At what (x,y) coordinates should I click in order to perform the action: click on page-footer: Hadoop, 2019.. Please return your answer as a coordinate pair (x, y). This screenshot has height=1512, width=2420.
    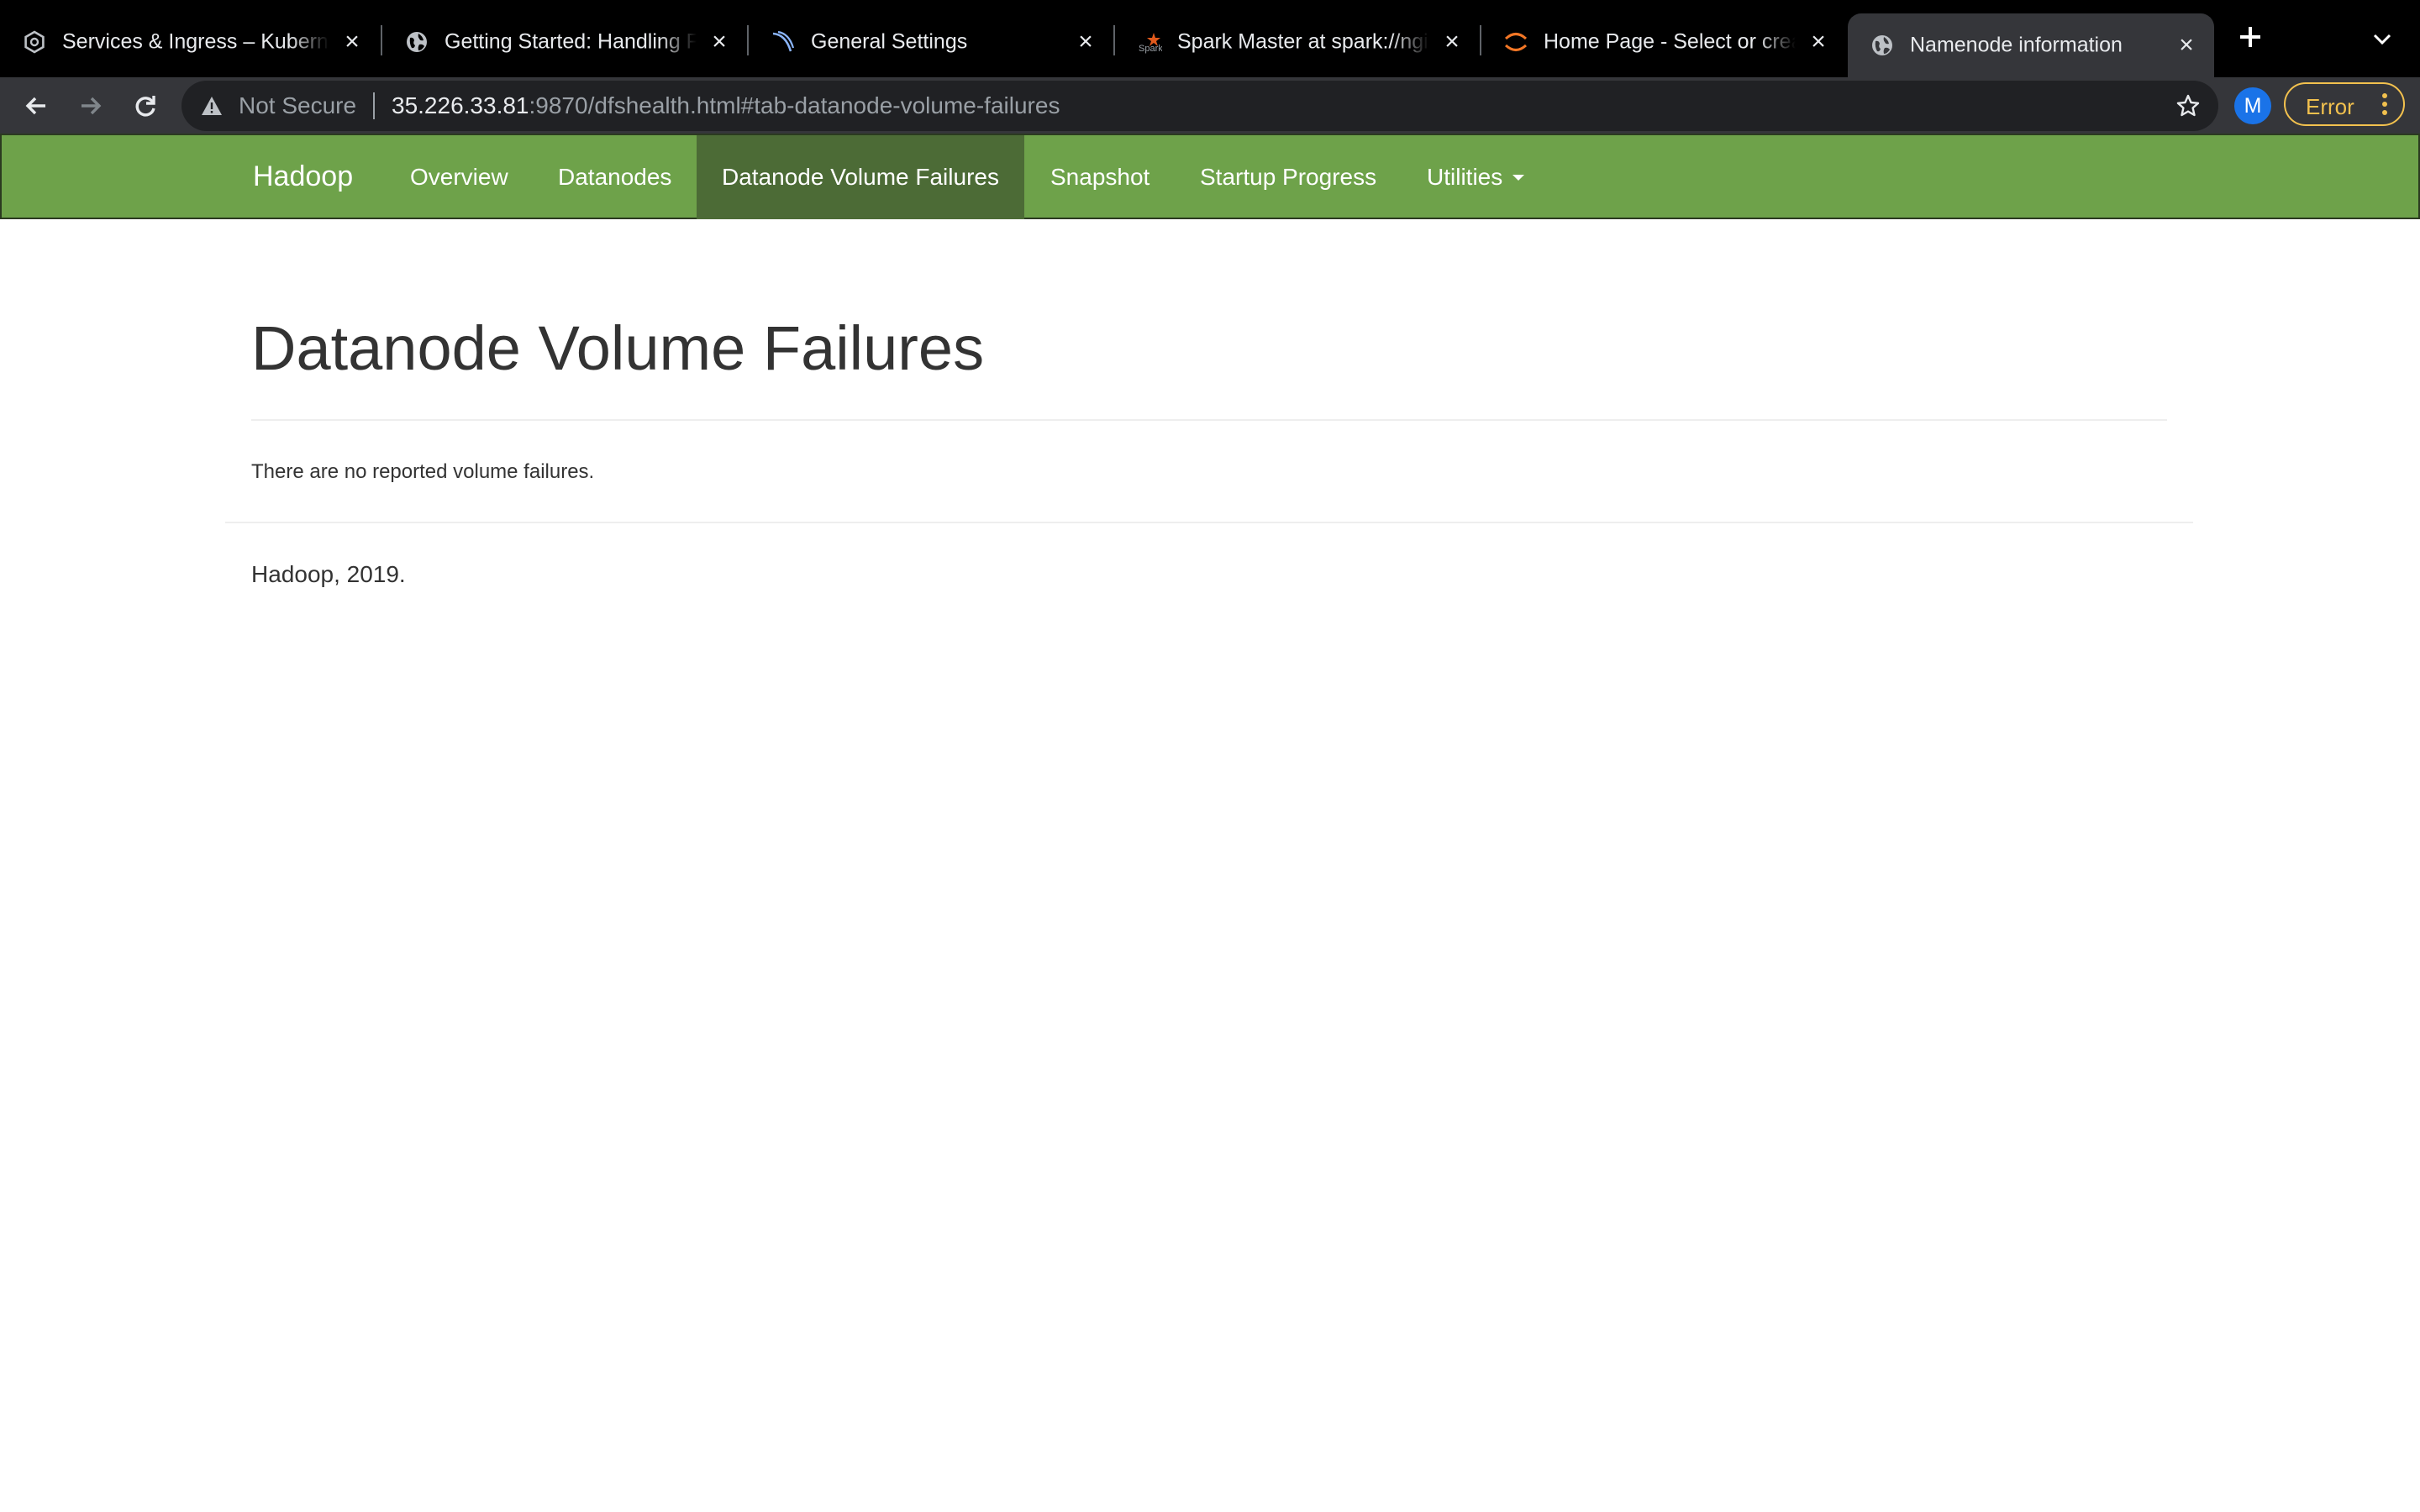
    Looking at the image, I should click on (329, 574).